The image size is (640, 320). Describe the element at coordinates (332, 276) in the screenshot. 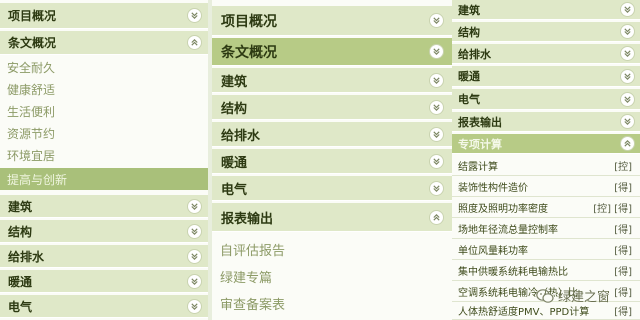

I see `report-item-green-building-chapter: 绿建专篇` at that location.